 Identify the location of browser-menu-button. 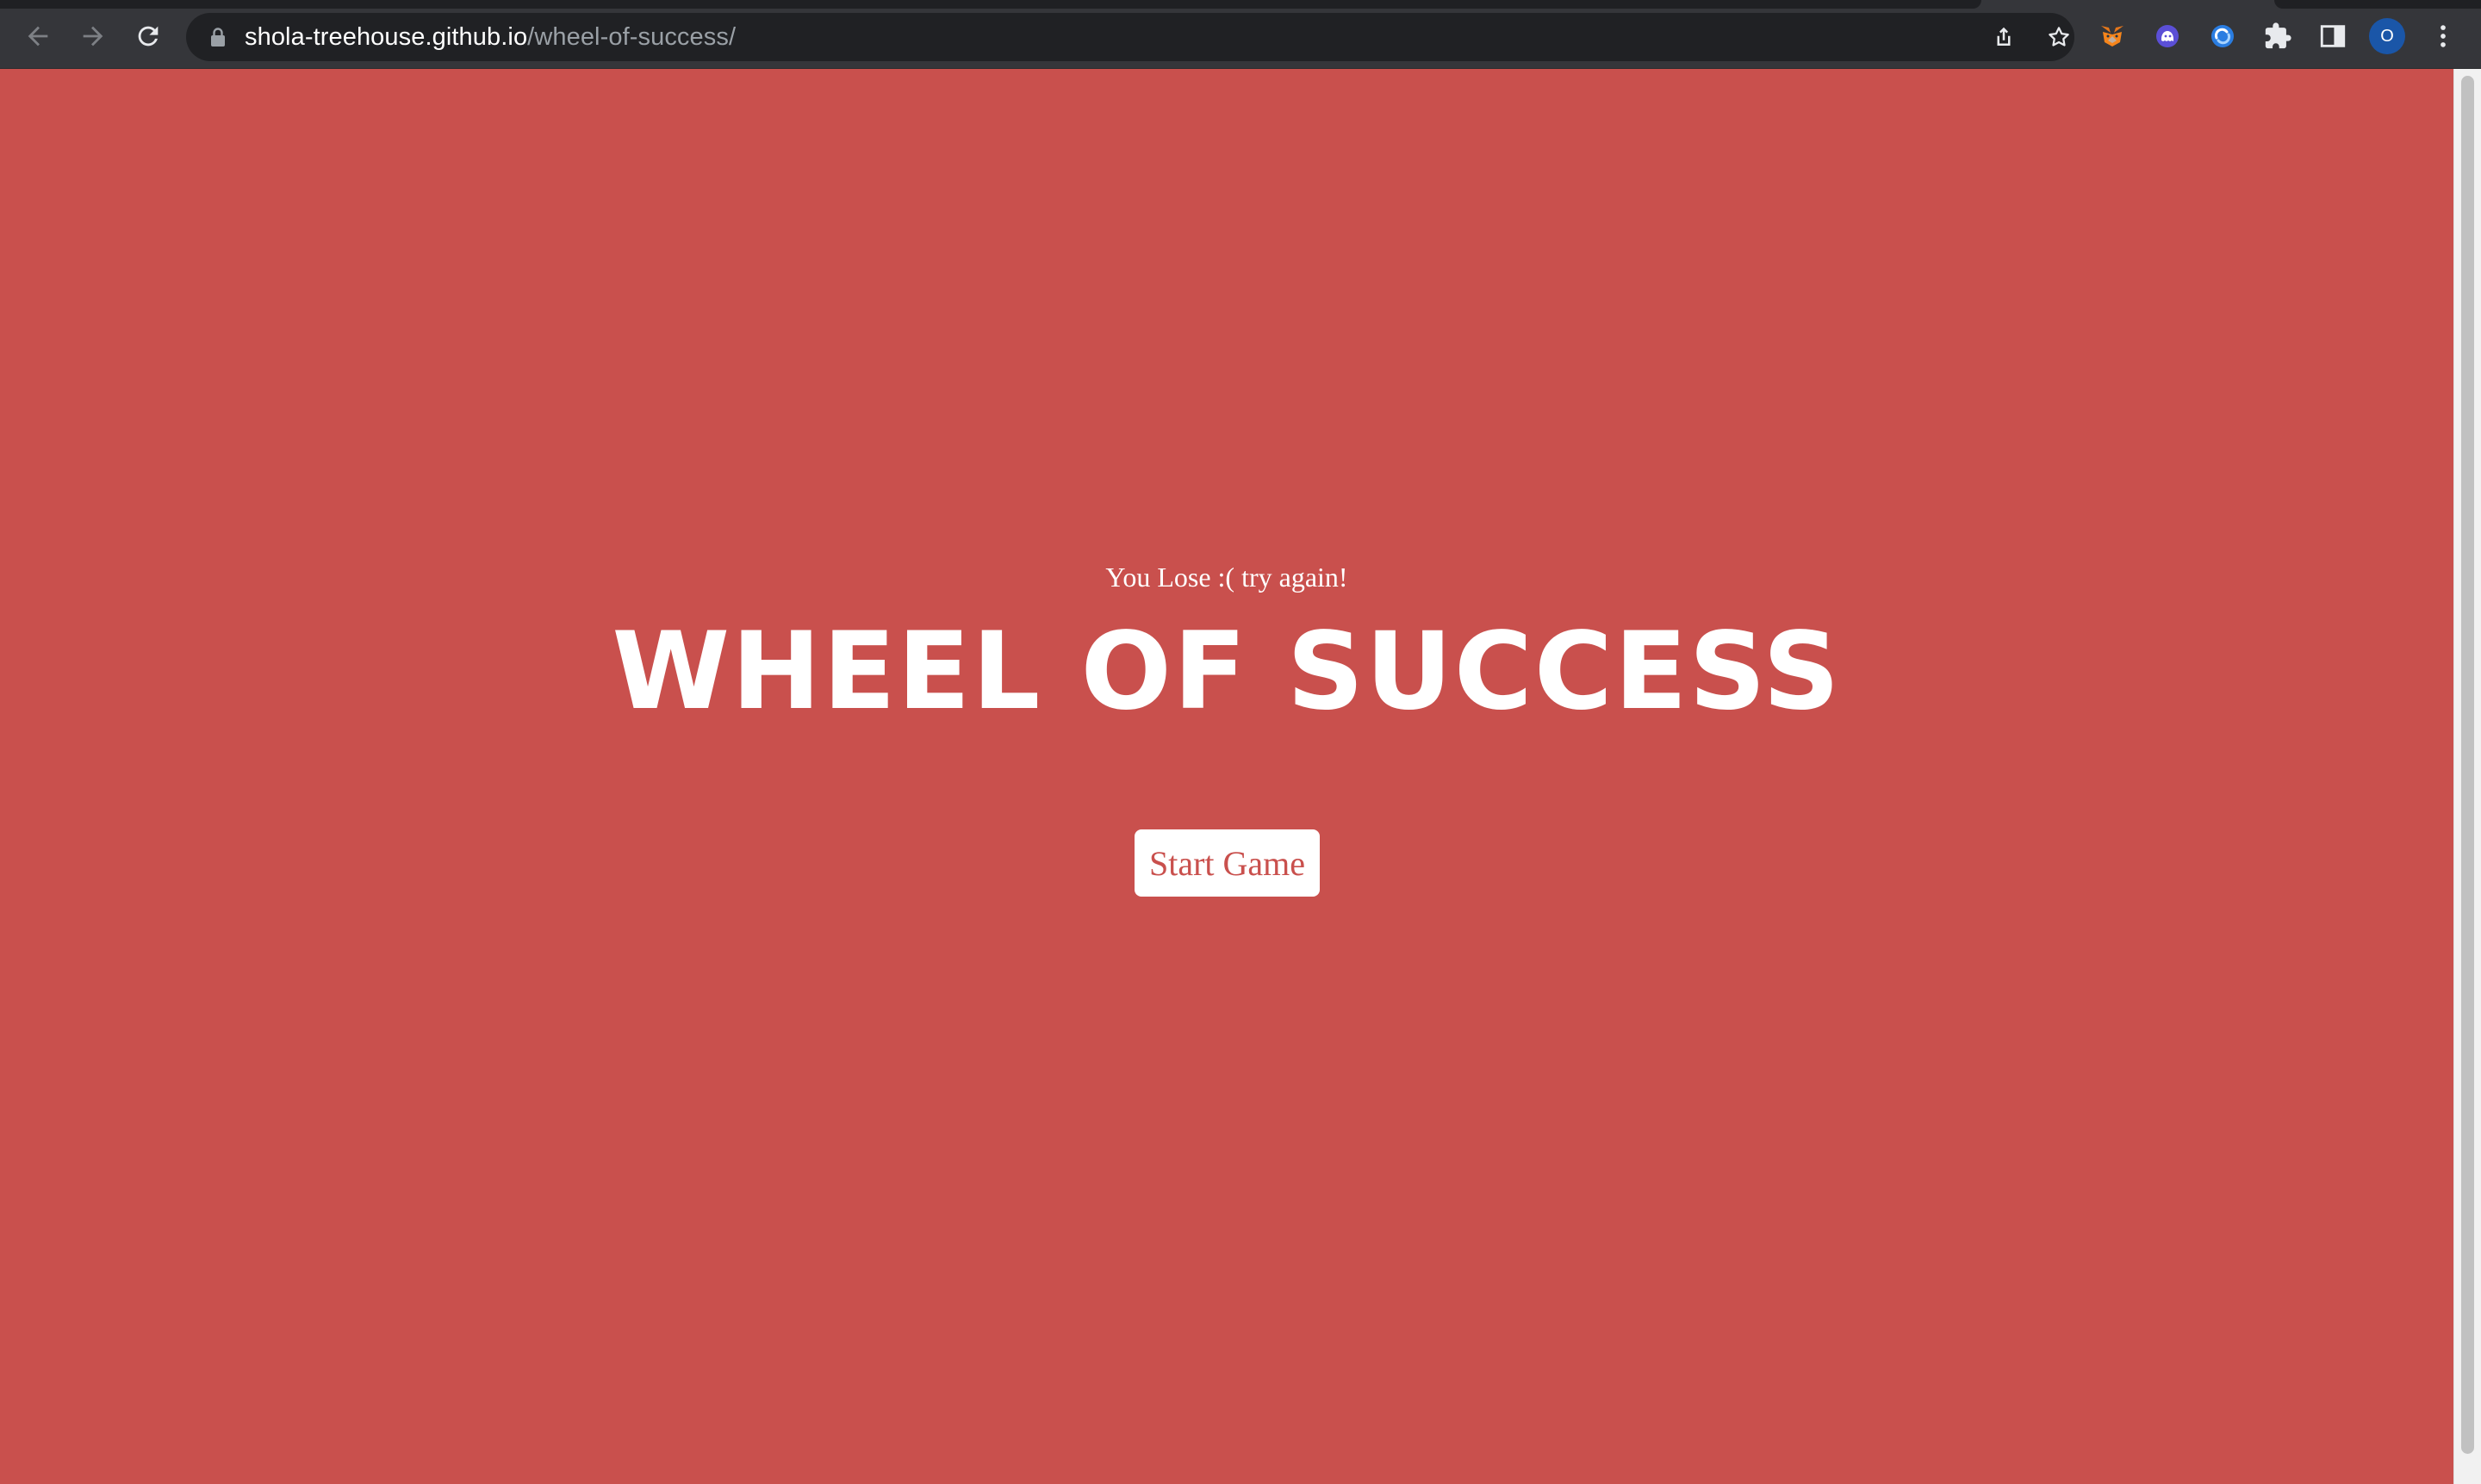
(2443, 36).